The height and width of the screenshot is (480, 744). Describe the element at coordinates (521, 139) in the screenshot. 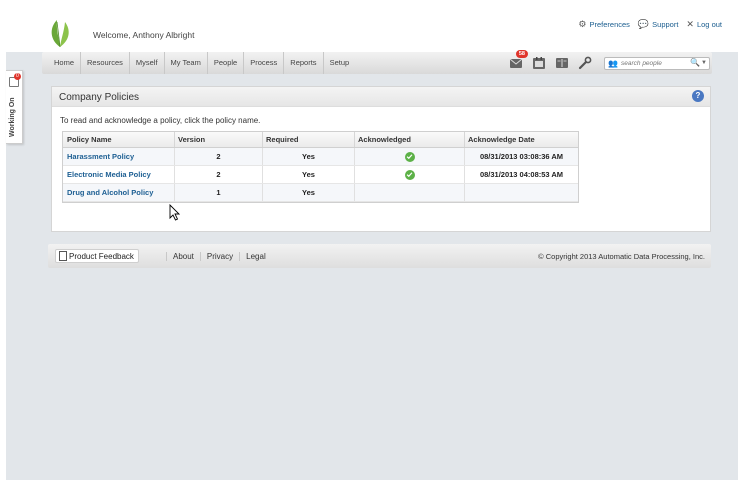

I see `column-header-acknowledge-date: Acknowledge Date` at that location.